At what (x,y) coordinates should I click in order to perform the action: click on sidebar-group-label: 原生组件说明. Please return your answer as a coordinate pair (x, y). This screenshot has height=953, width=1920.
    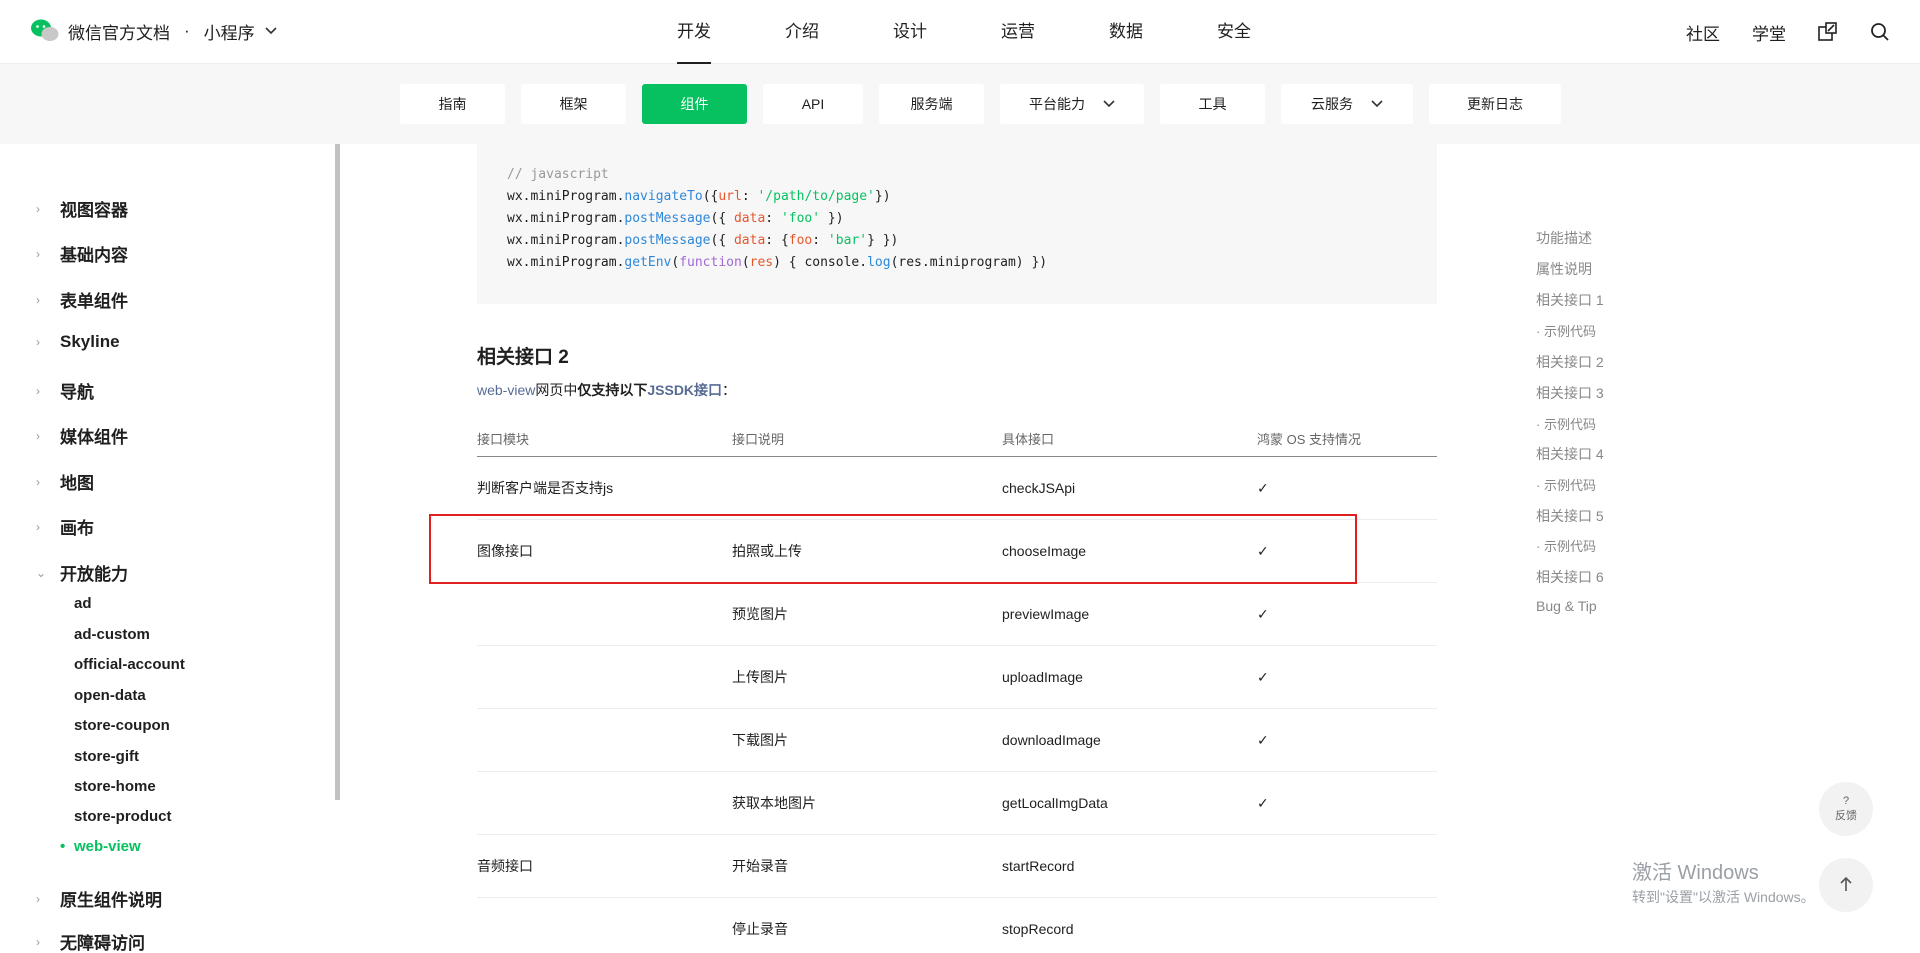
    Looking at the image, I should click on (111, 900).